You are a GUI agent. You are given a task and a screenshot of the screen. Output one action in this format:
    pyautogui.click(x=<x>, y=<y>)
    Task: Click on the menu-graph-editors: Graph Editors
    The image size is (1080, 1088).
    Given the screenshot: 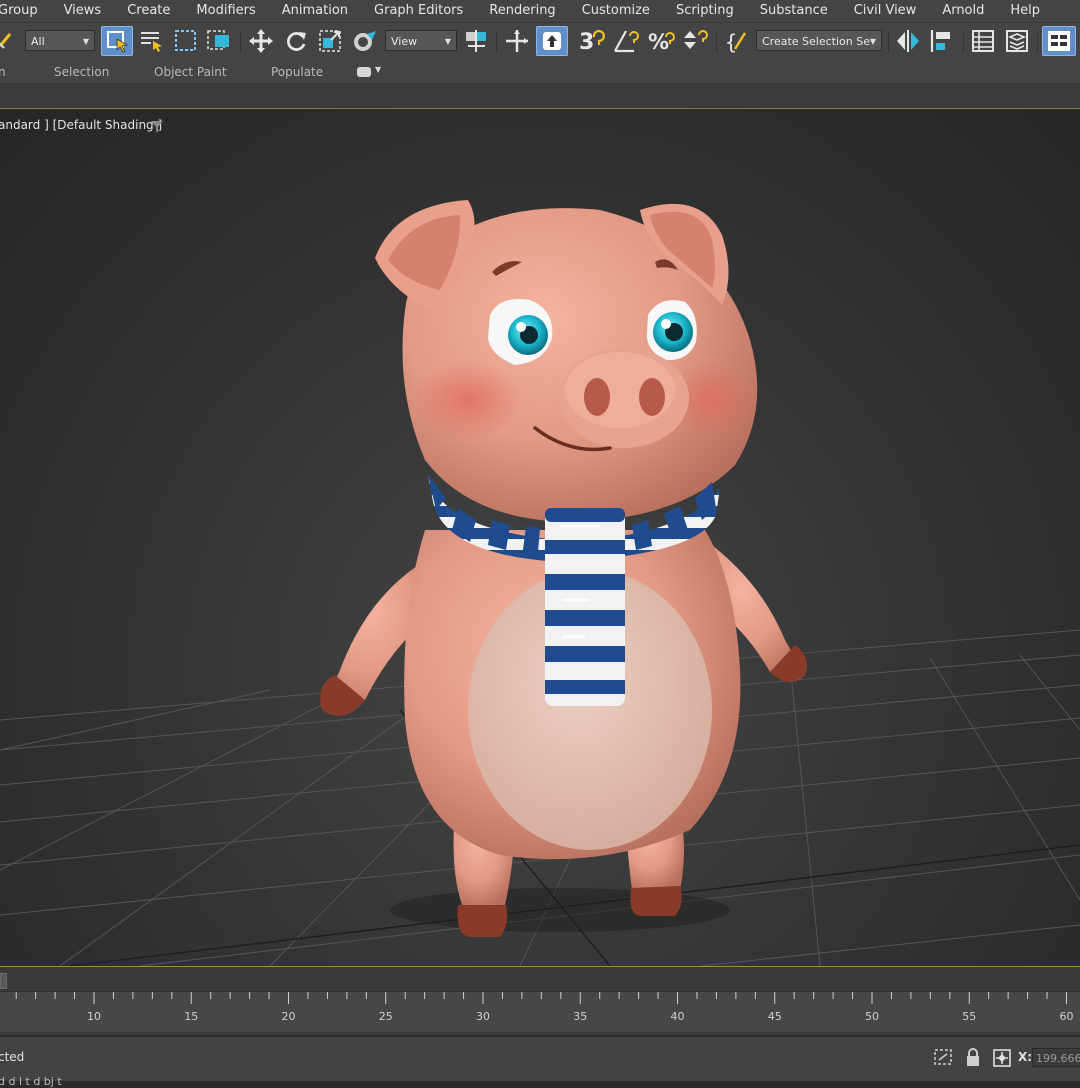 What is the action you would take?
    pyautogui.click(x=418, y=11)
    